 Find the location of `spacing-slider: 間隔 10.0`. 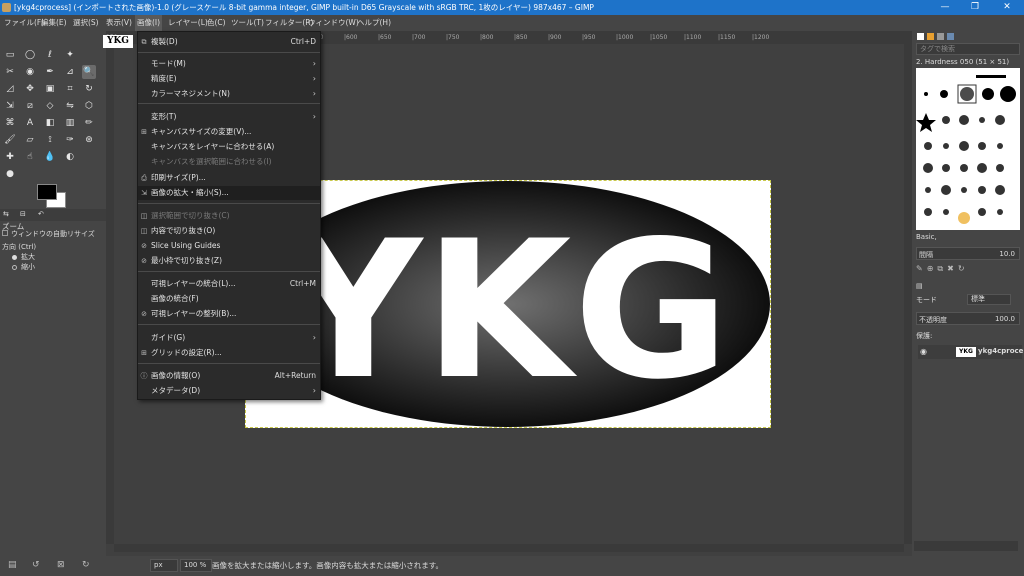

spacing-slider: 間隔 10.0 is located at coordinates (968, 253).